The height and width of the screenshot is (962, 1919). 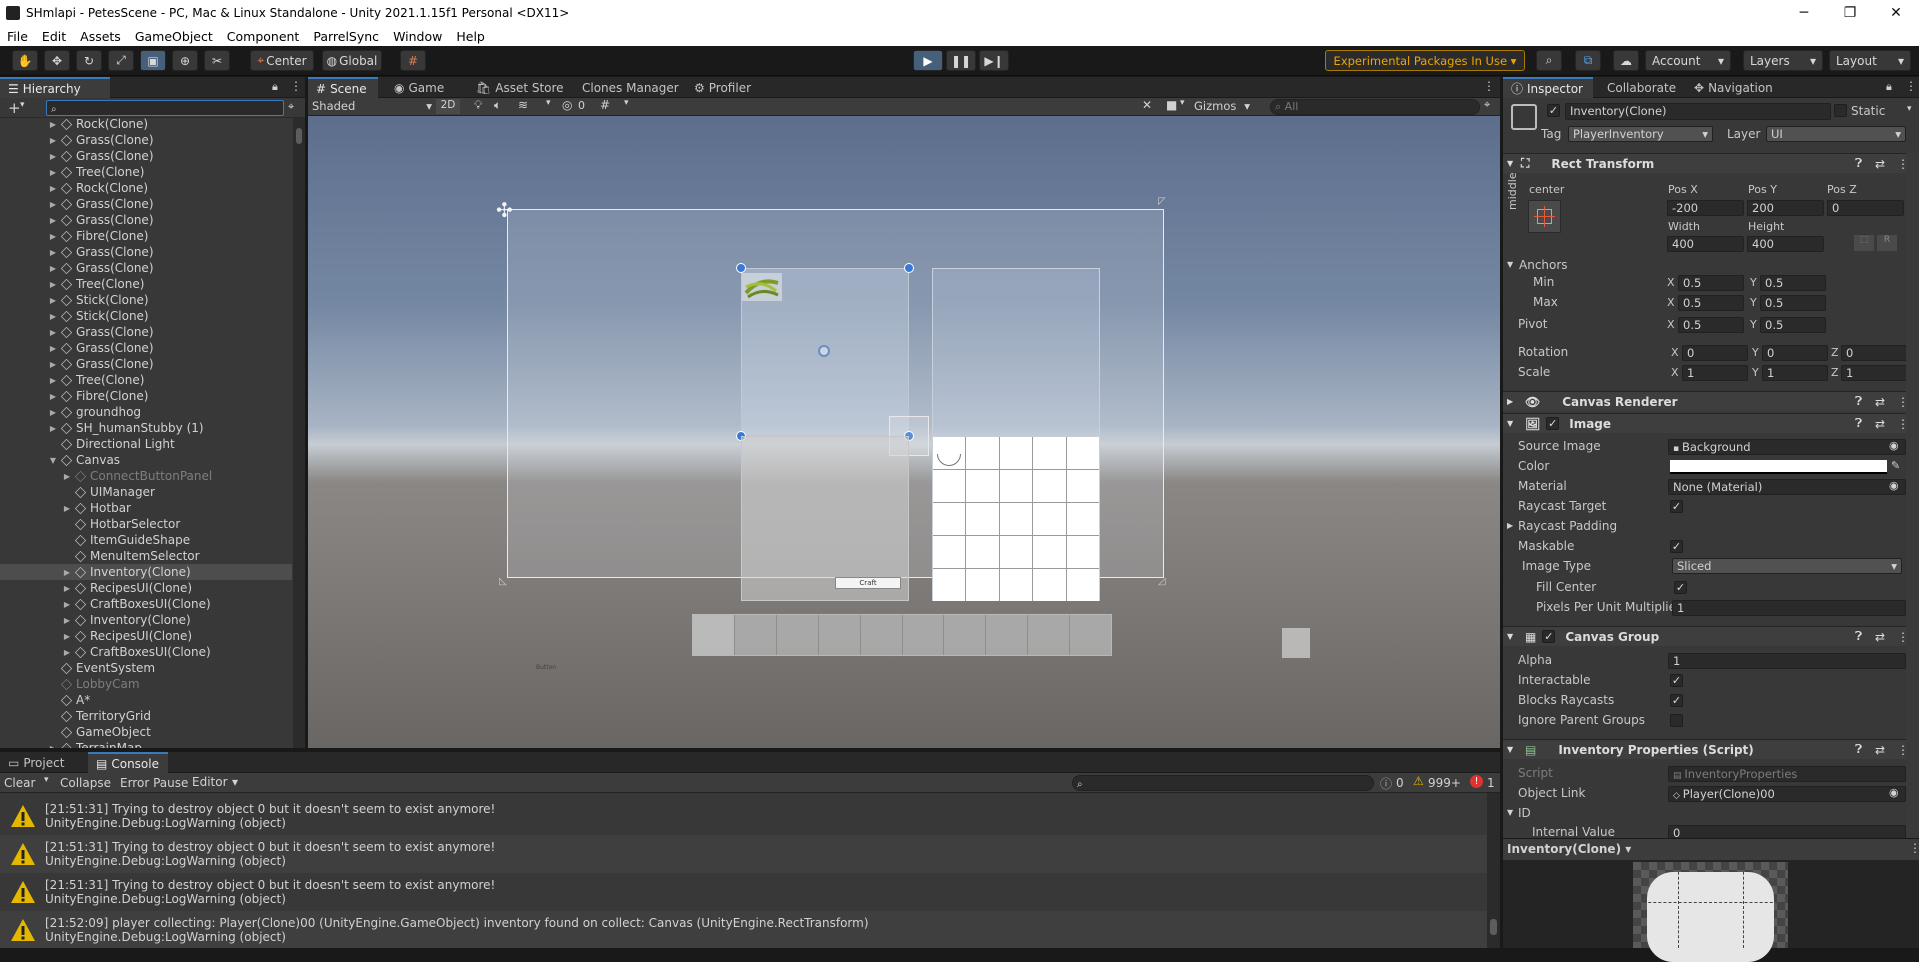 I want to click on global-space-button: ◍ Global, so click(x=352, y=60).